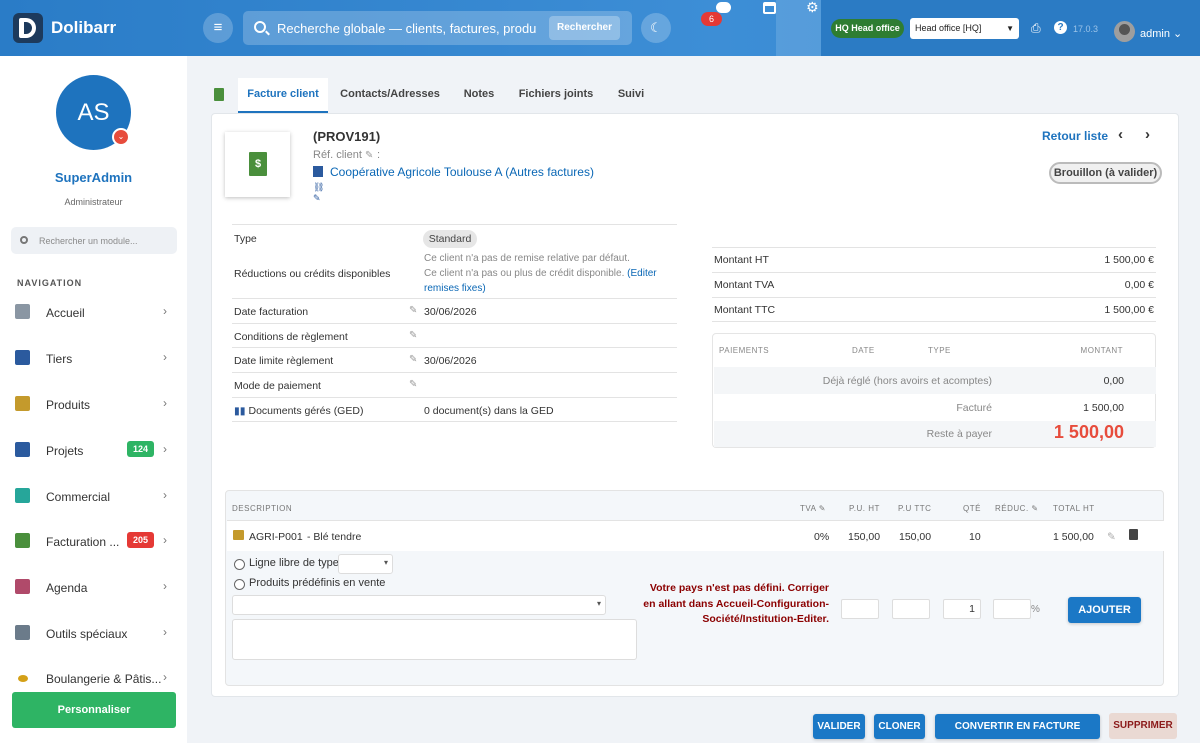  Describe the element at coordinates (1037, 28) in the screenshot. I see `printer-icon: ⎙` at that location.